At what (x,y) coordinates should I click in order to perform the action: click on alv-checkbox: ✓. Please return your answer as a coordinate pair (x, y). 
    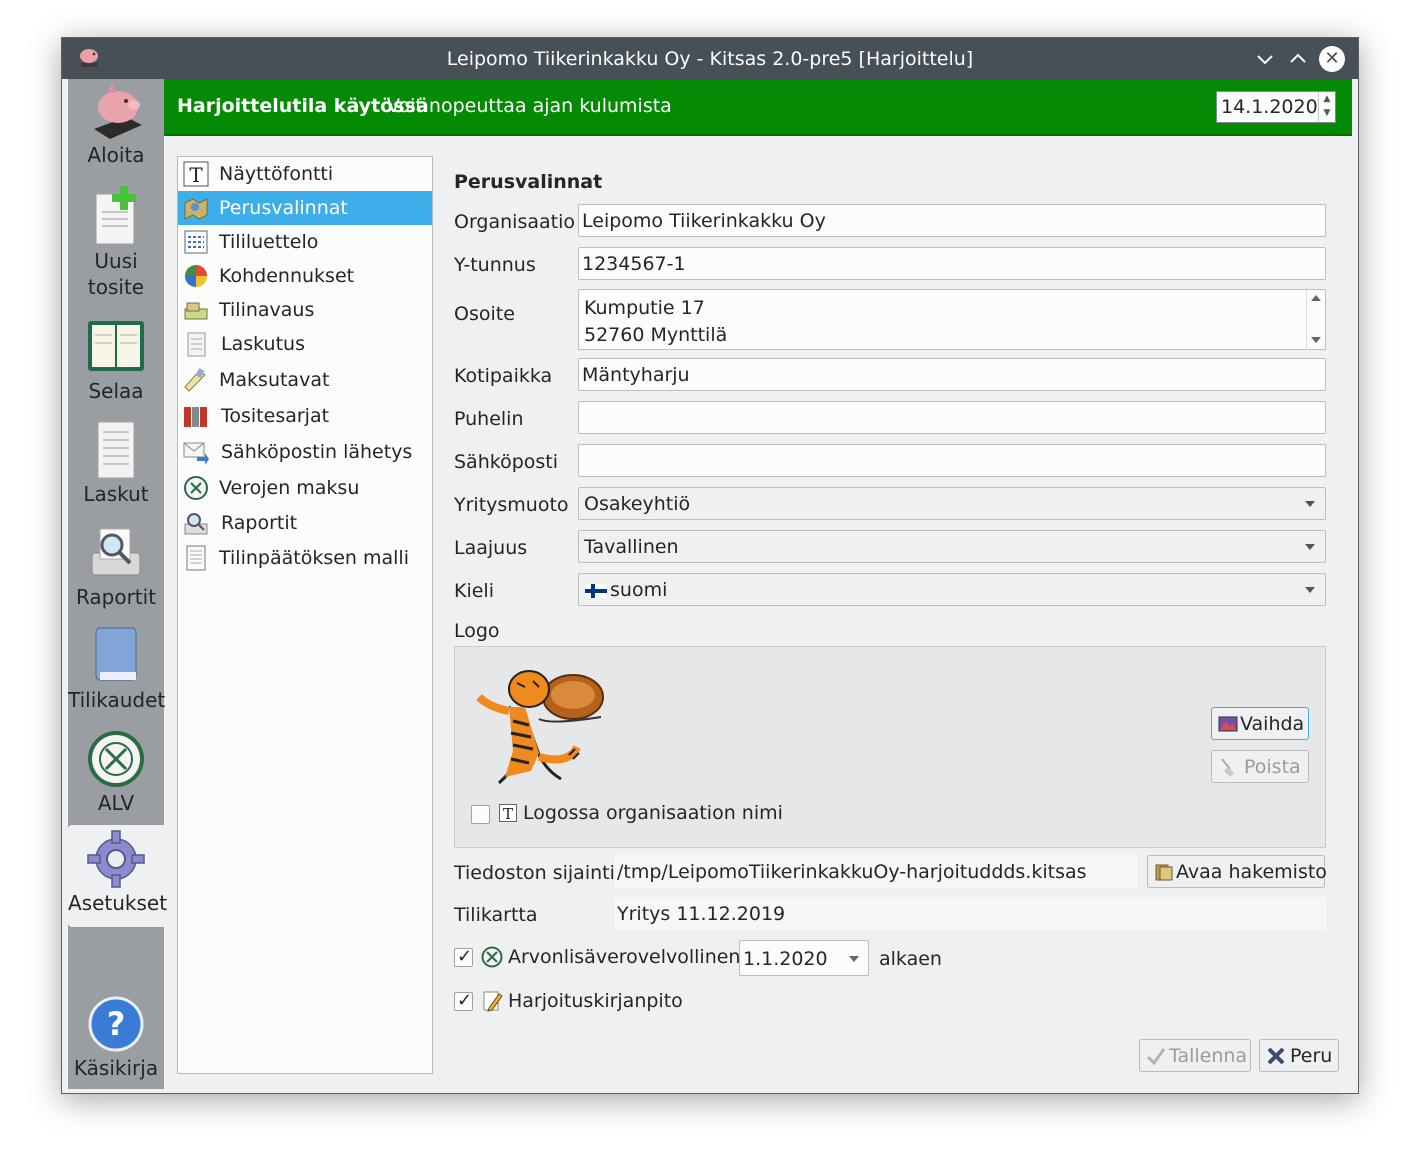
    Looking at the image, I should click on (463, 956).